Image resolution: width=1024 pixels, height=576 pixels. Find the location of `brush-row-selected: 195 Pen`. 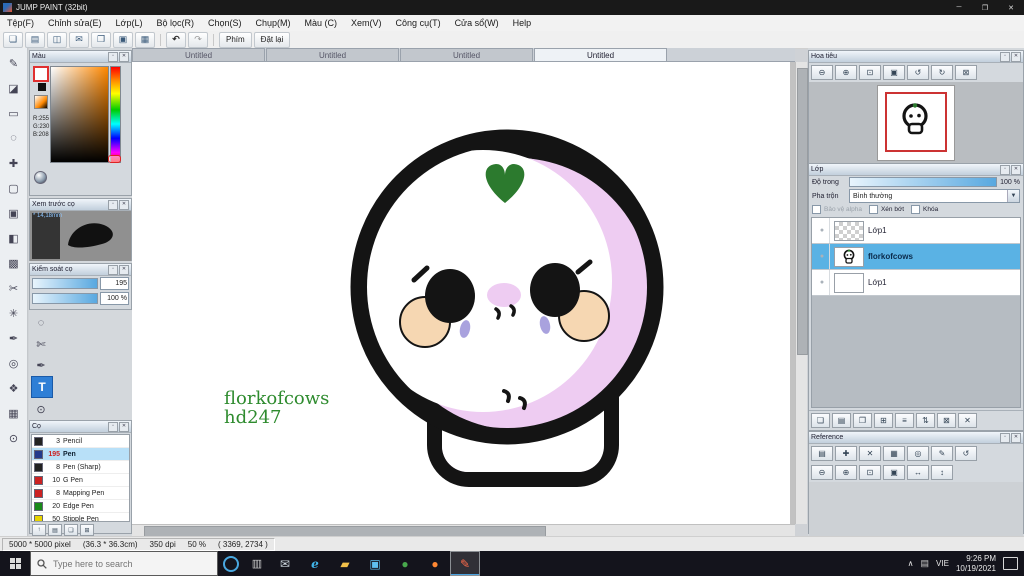

brush-row-selected: 195 Pen is located at coordinates (80, 454).